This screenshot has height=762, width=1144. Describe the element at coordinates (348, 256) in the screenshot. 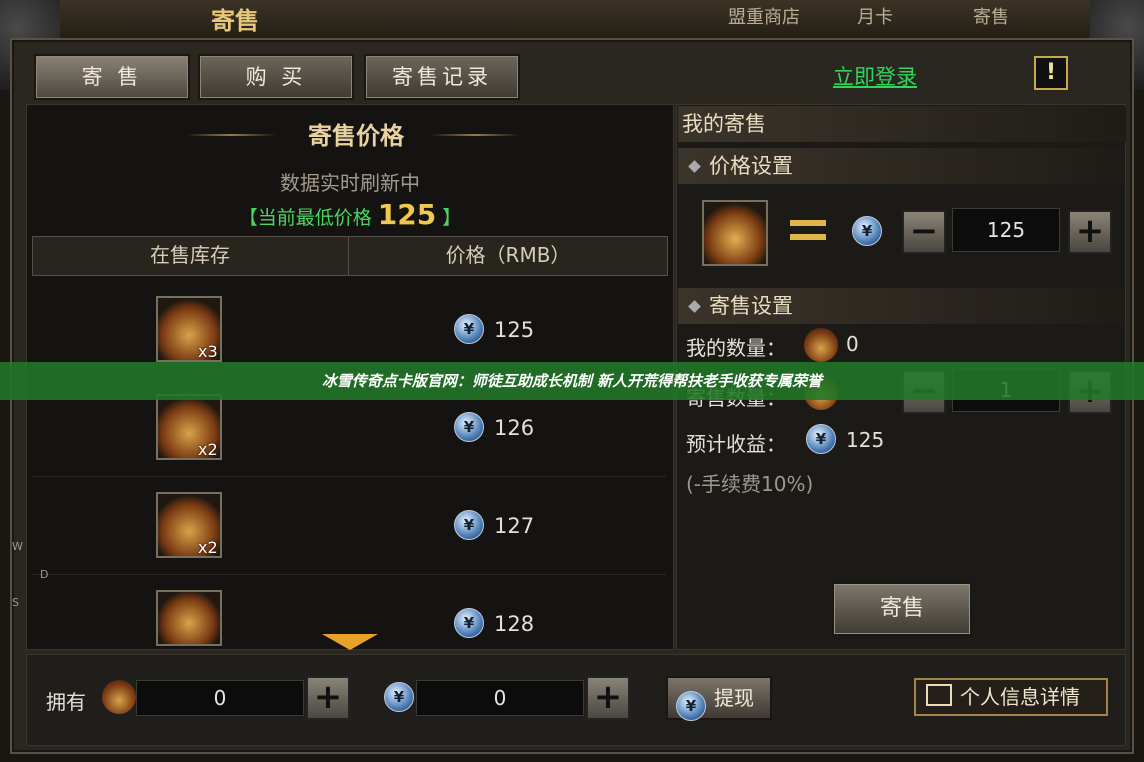

I see `table-header-divider` at that location.